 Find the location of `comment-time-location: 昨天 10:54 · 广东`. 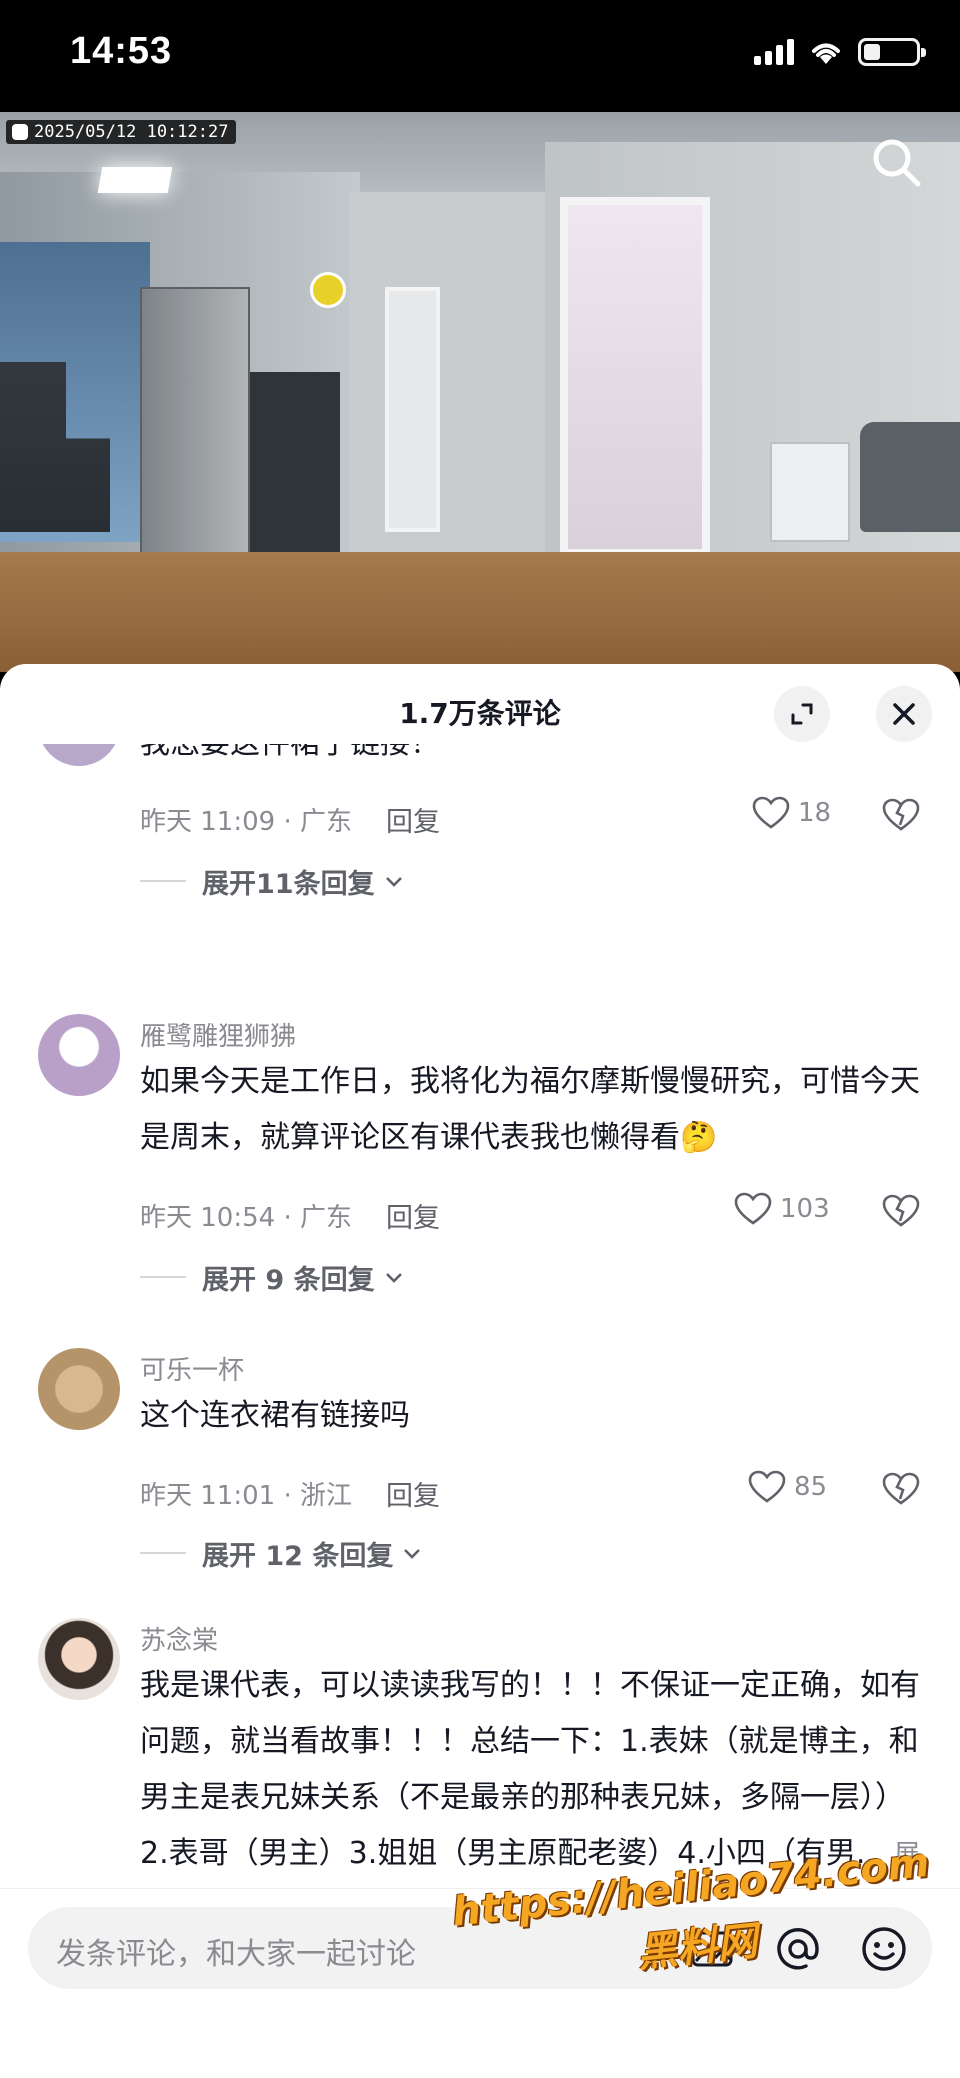

comment-time-location: 昨天 10:54 · 广东 is located at coordinates (246, 1218).